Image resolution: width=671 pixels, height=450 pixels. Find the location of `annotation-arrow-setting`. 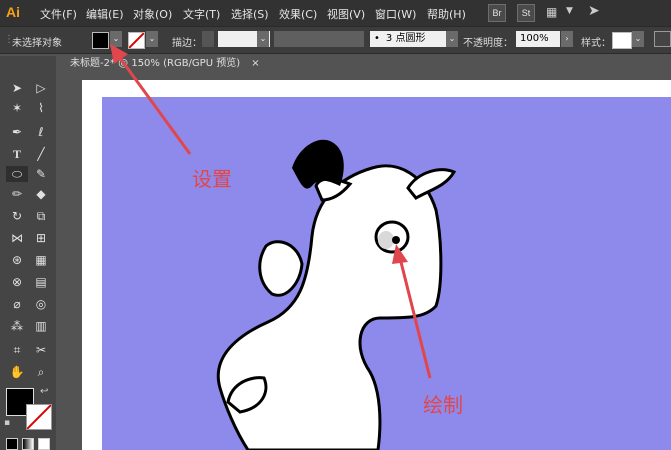

annotation-arrow-setting is located at coordinates (151, 99).